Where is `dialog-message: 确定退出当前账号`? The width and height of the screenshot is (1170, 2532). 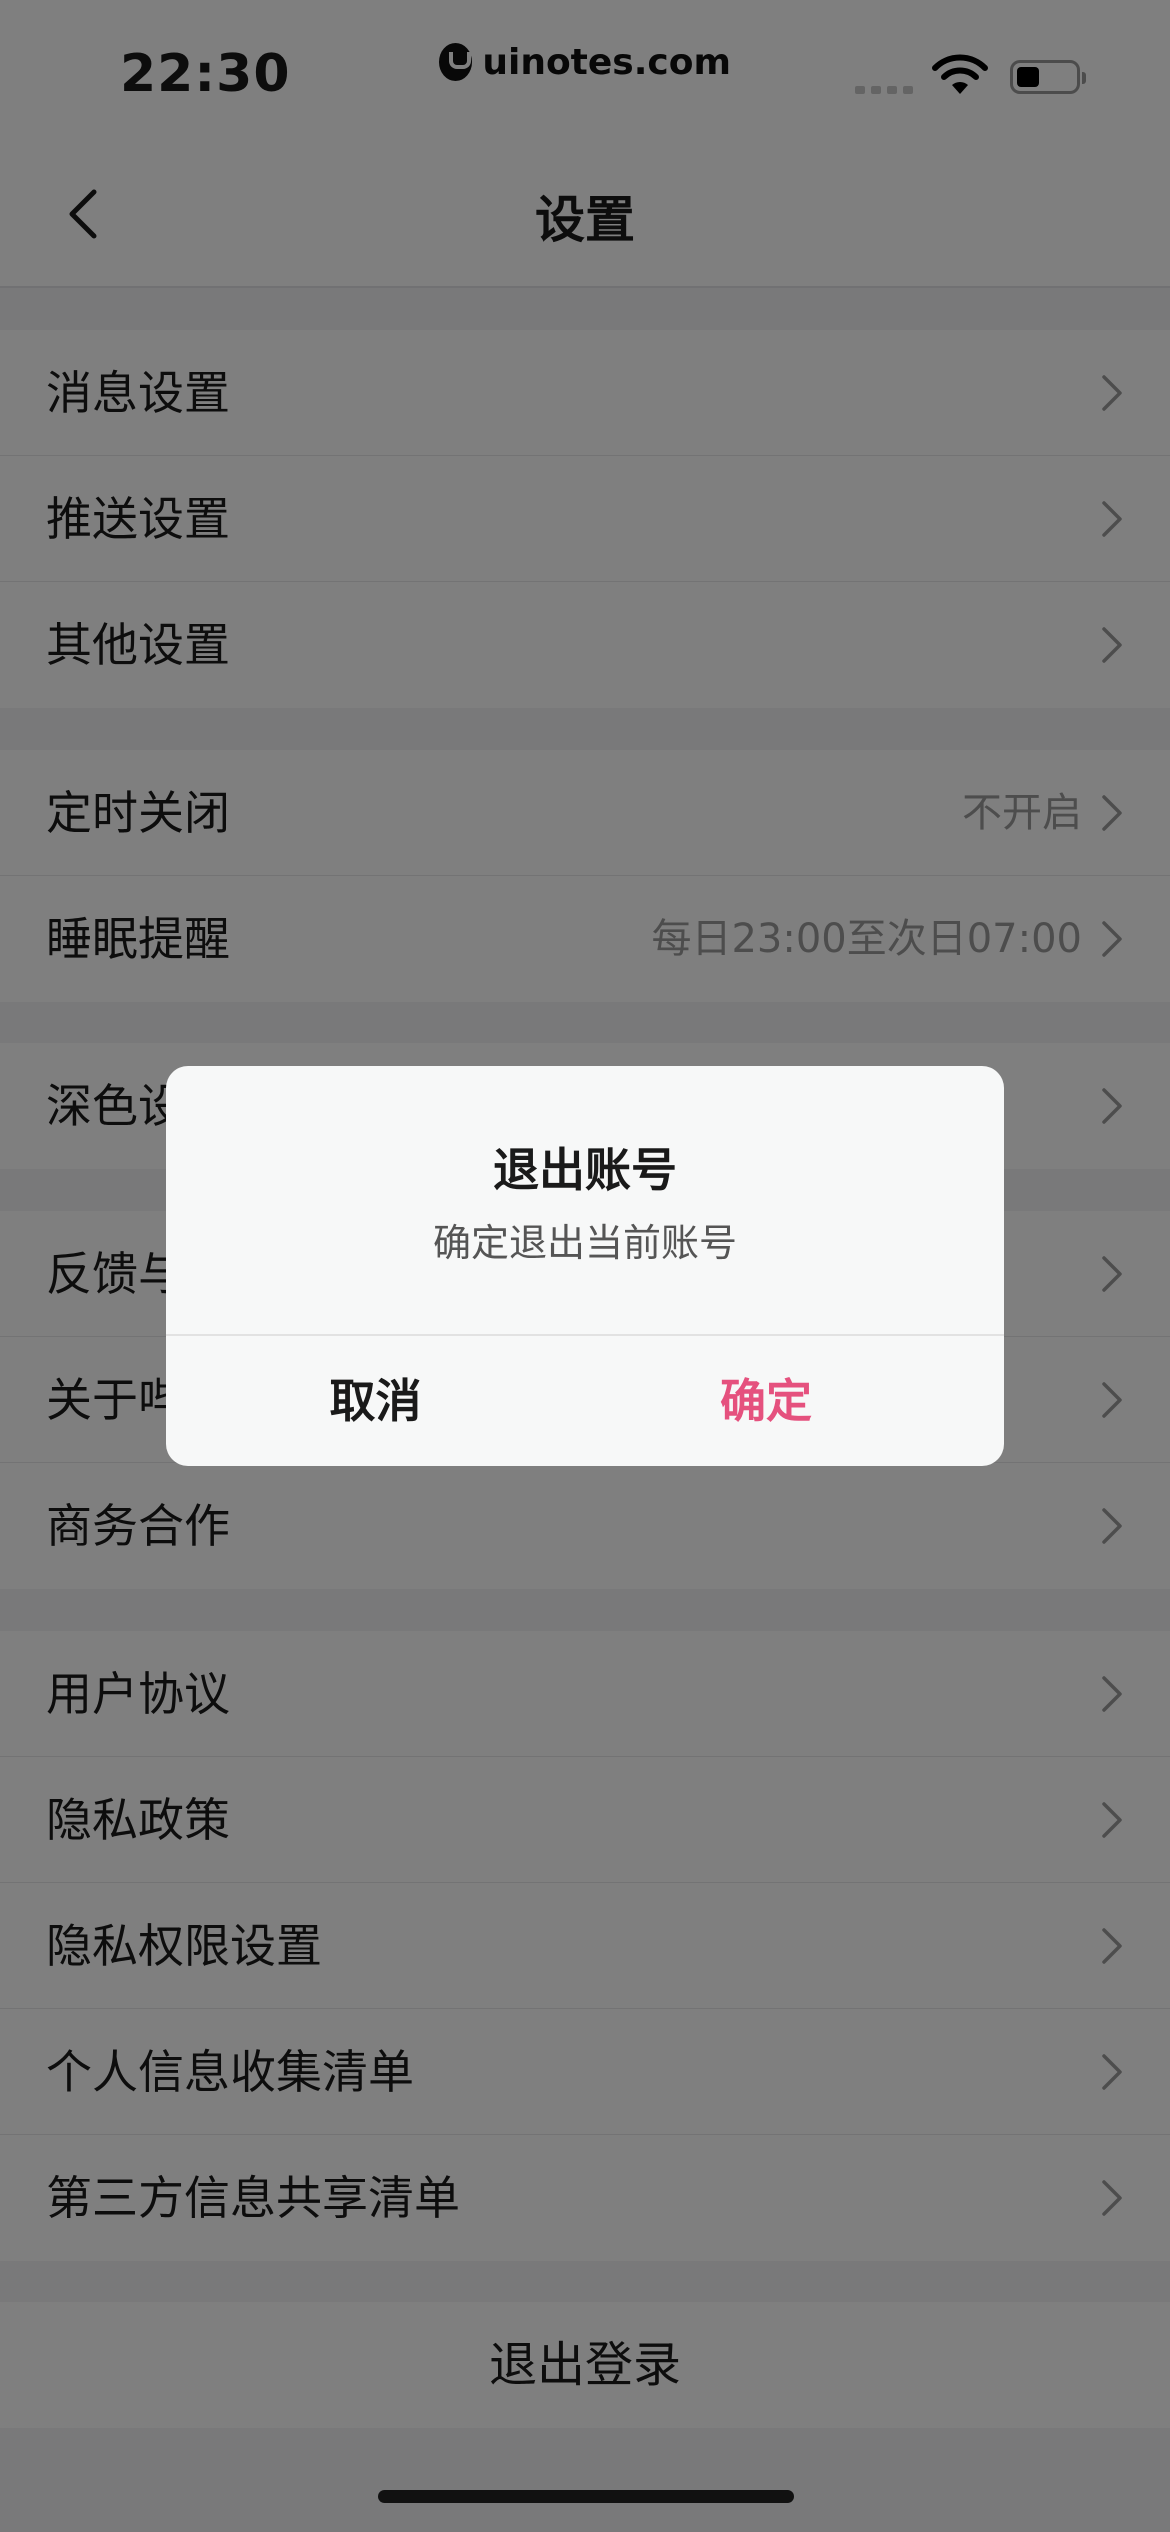 dialog-message: 确定退出当前账号 is located at coordinates (584, 1243).